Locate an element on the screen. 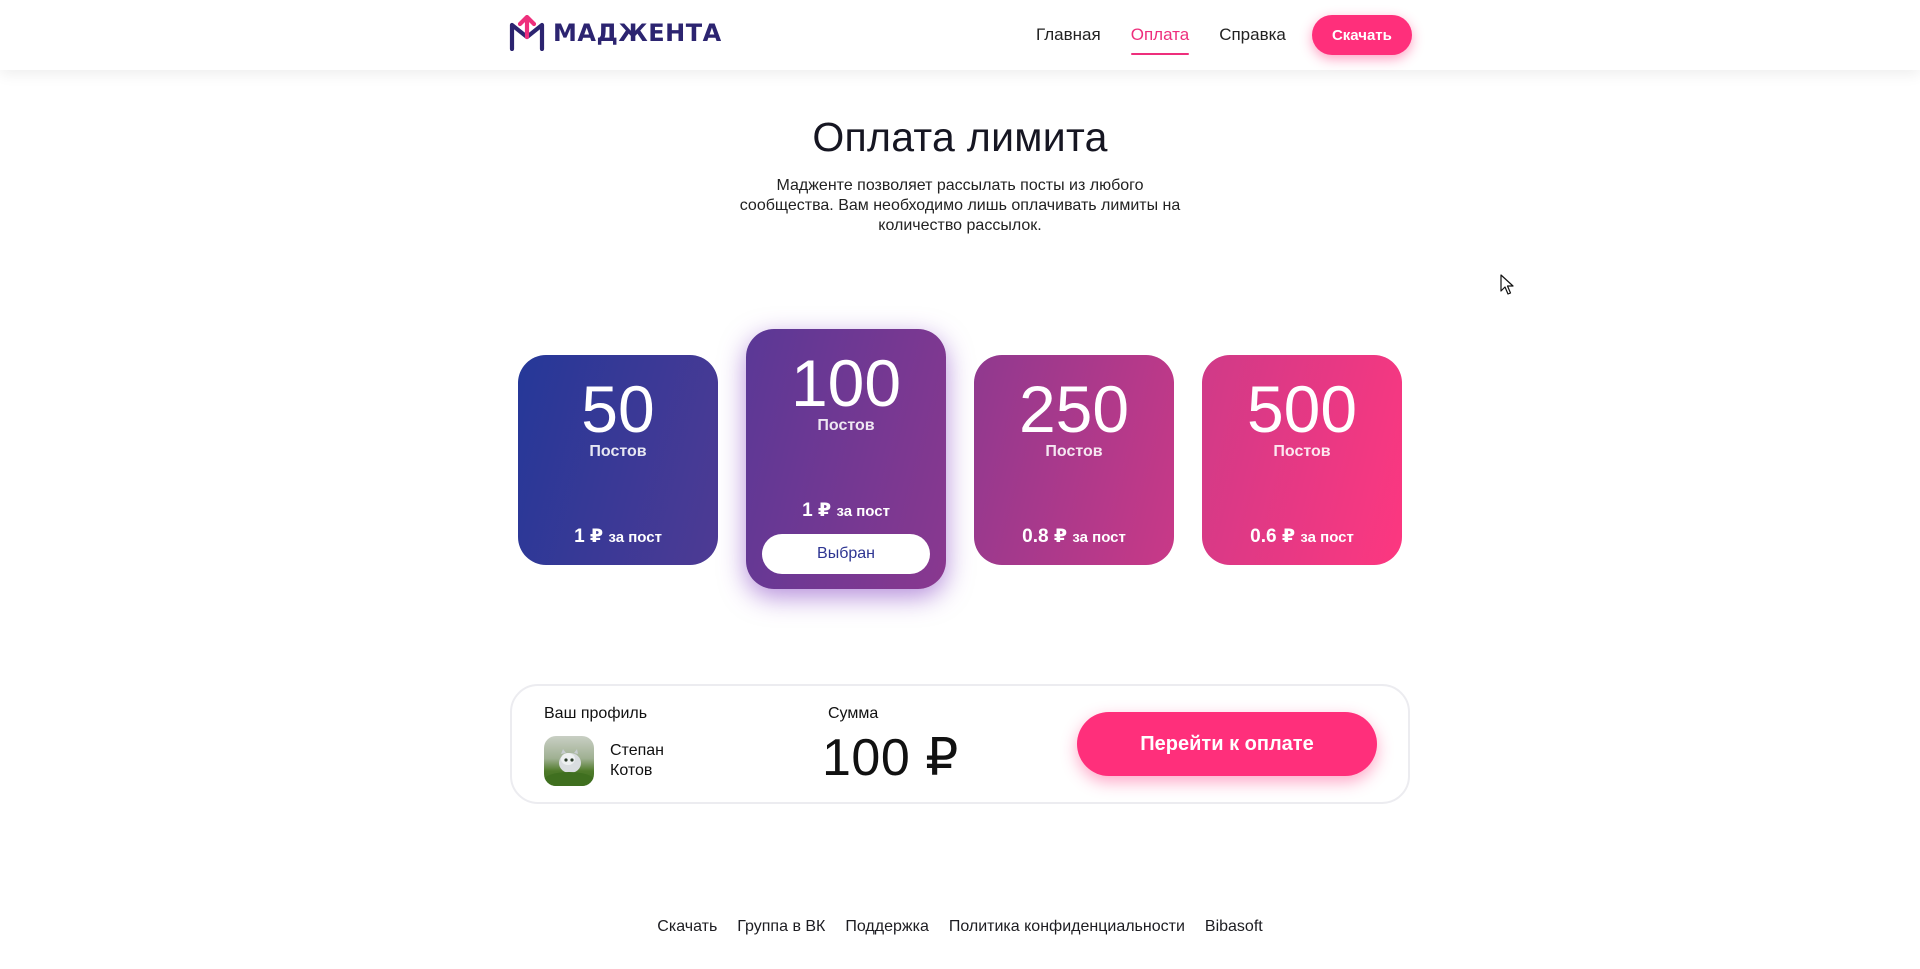  plan-card-50: 50 Постов 1 ₽ за пост is located at coordinates (618, 460).